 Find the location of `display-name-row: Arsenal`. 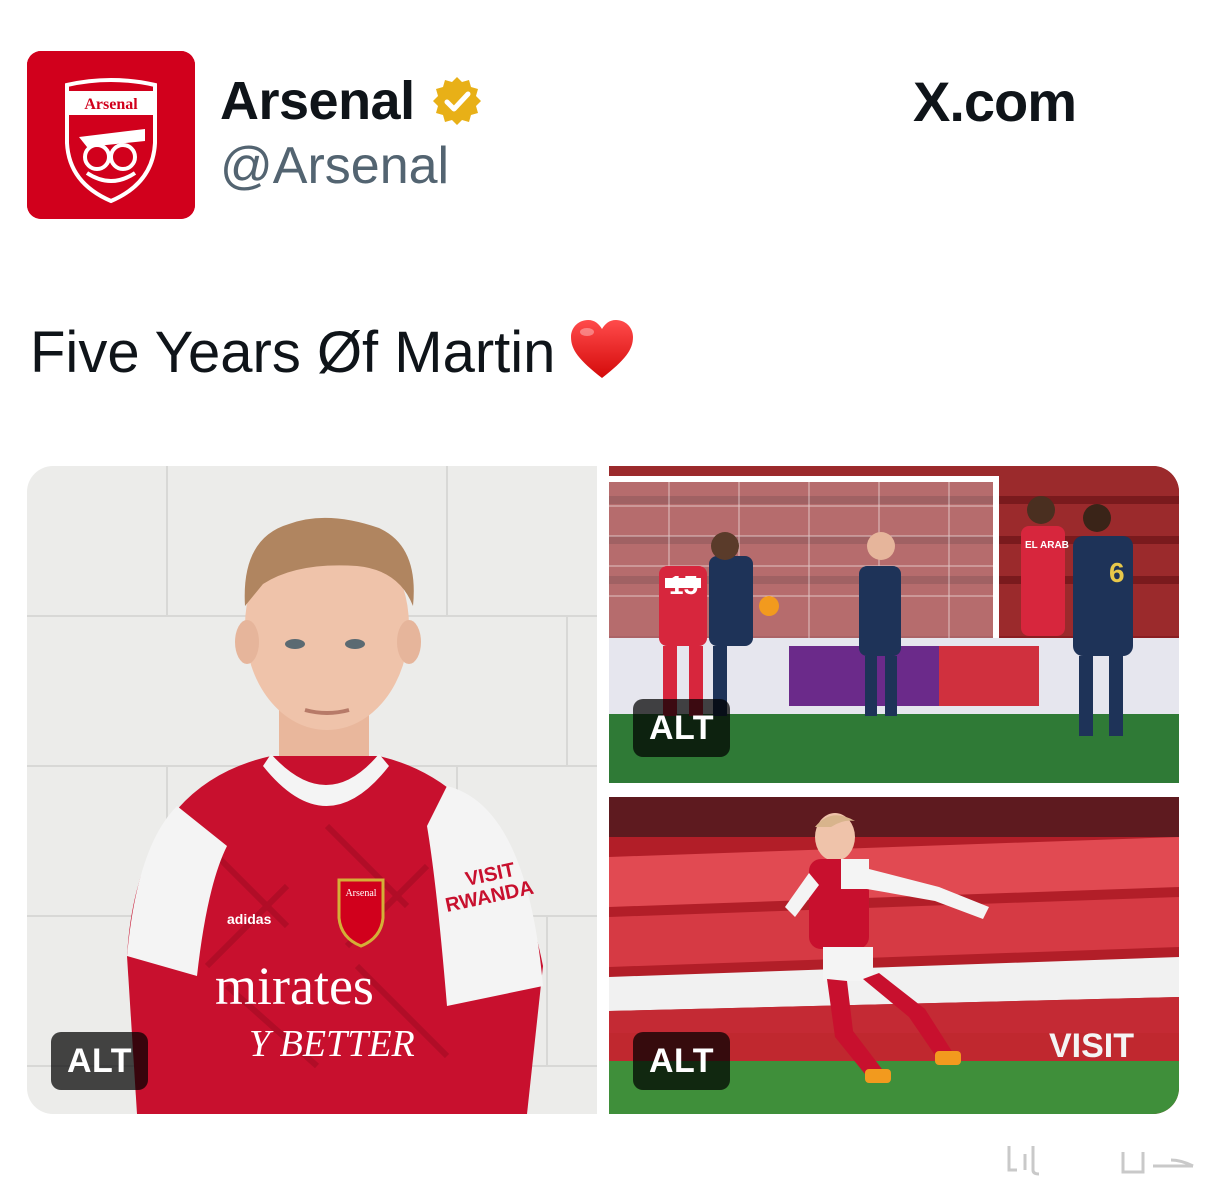

display-name-row: Arsenal is located at coordinates (351, 101).